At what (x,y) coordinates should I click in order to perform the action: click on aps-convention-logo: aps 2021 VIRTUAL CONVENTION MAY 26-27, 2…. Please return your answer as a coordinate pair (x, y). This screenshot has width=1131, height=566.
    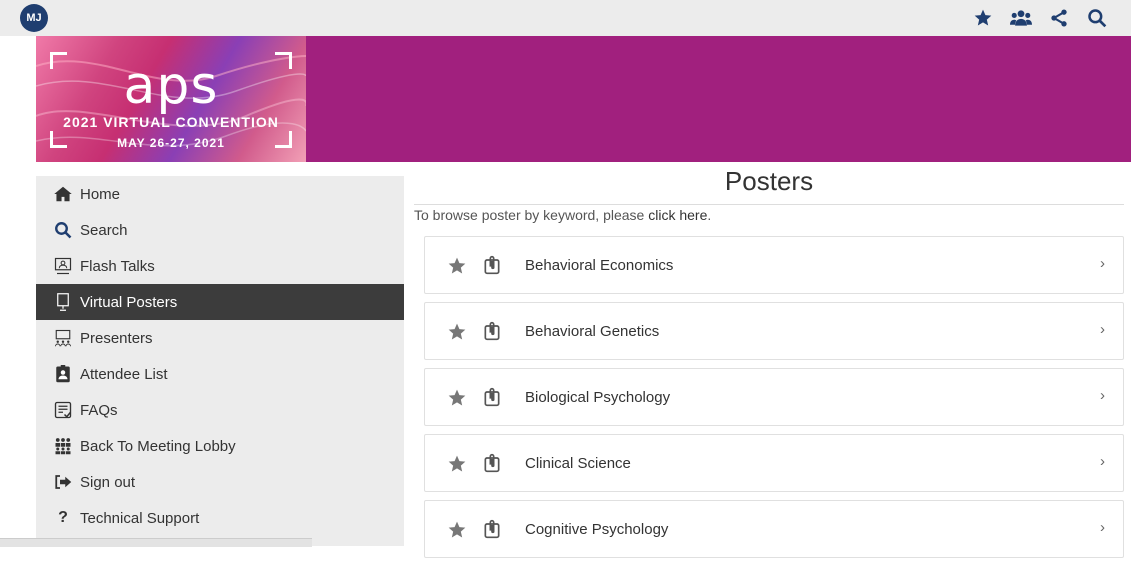
    Looking at the image, I should click on (171, 99).